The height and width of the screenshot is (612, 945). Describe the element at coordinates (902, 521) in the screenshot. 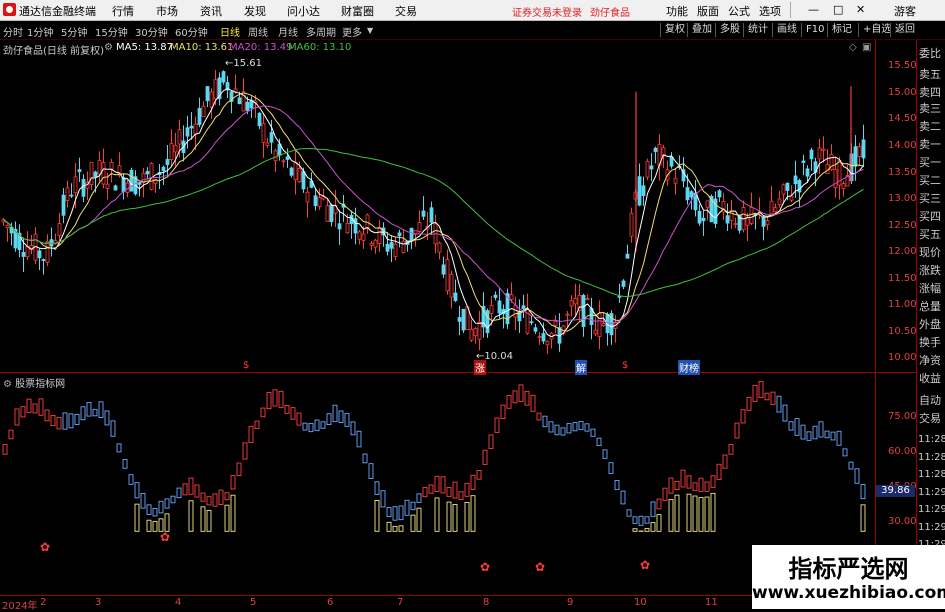

I see `indicator-tick: 30.00` at that location.